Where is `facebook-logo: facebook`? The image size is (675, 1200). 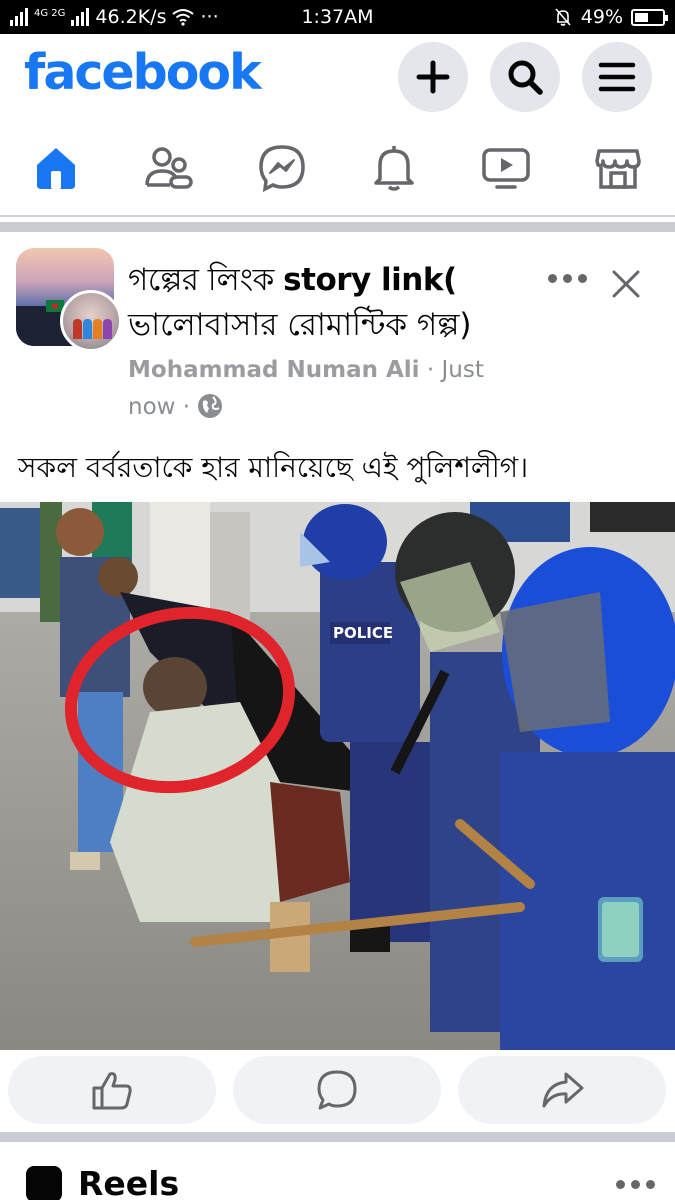
facebook-logo: facebook is located at coordinates (143, 72).